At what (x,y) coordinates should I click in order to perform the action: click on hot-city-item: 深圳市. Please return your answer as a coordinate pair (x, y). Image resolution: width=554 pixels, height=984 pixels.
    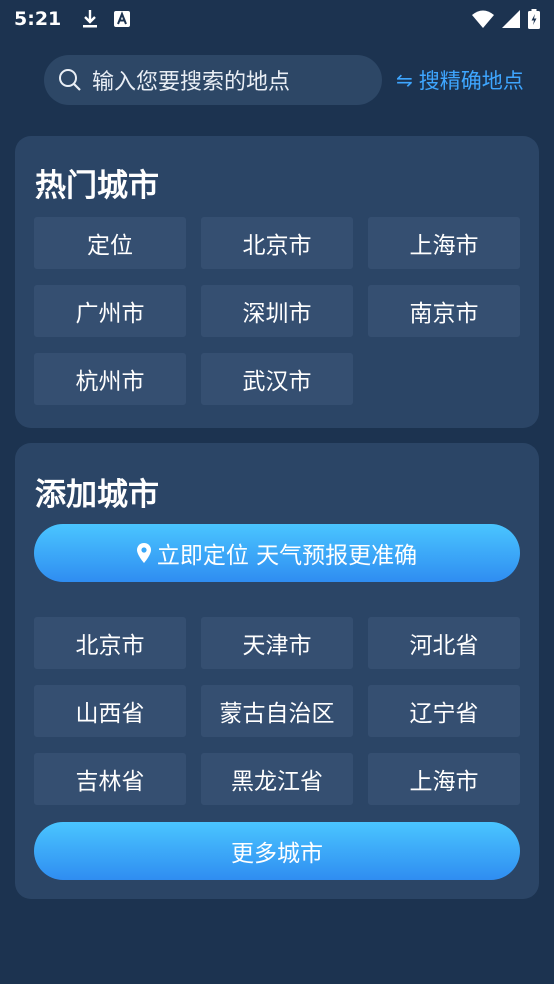
    Looking at the image, I should click on (277, 311).